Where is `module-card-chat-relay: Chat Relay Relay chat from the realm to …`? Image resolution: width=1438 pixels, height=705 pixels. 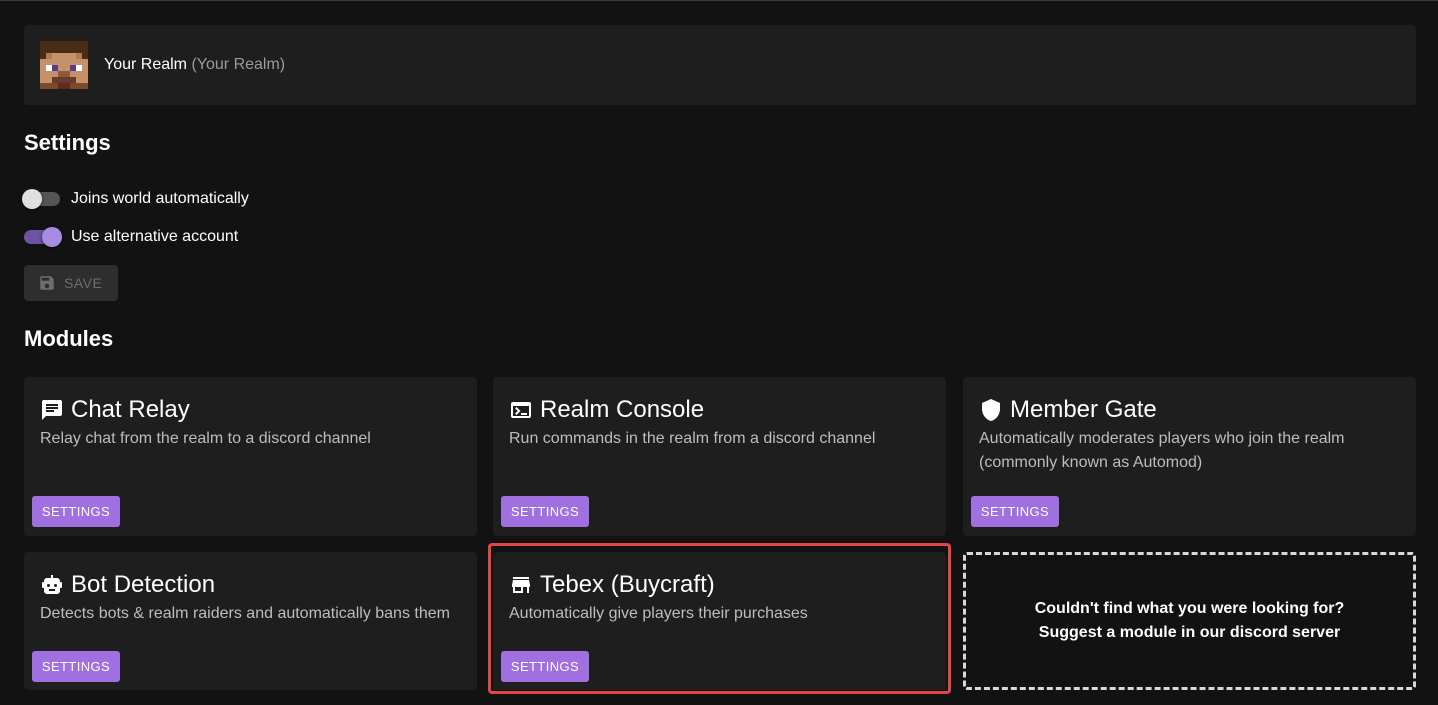
module-card-chat-relay: Chat Relay Relay chat from the realm to … is located at coordinates (250, 456).